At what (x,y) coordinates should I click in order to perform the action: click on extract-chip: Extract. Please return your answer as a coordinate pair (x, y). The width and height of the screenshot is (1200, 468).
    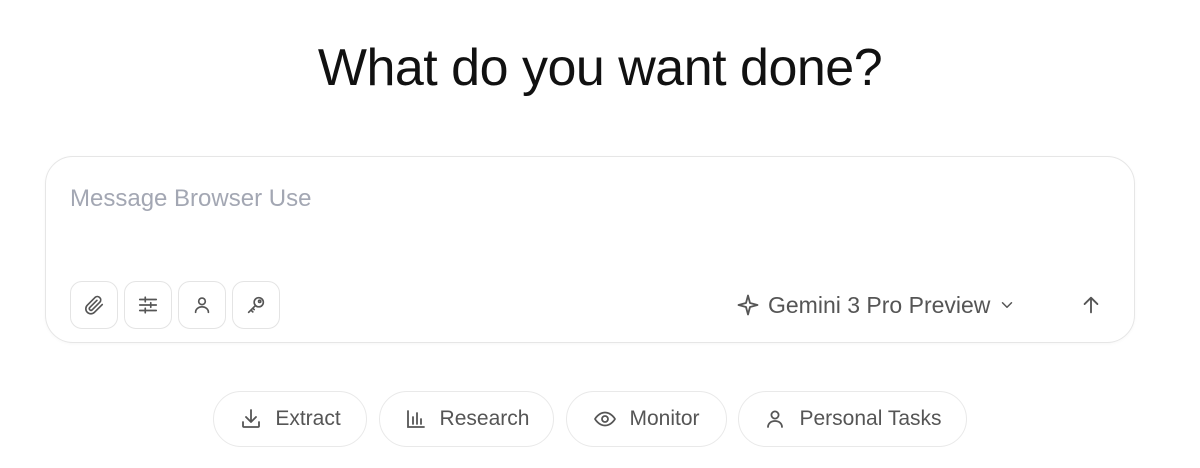
    Looking at the image, I should click on (290, 419).